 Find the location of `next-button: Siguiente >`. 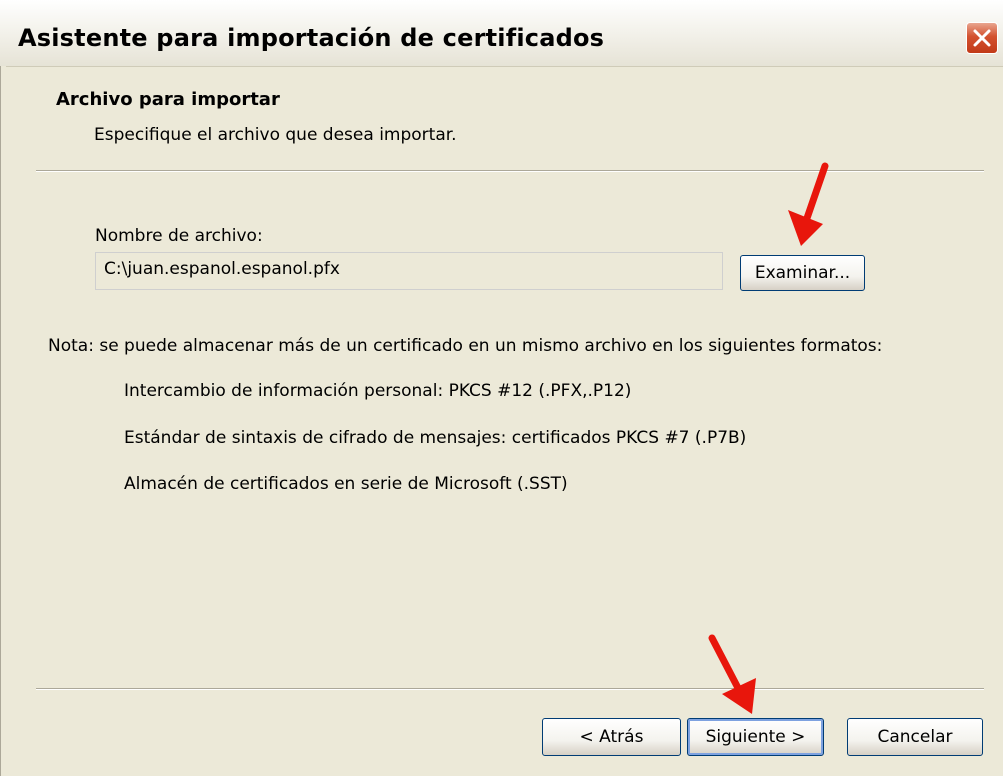

next-button: Siguiente > is located at coordinates (755, 737).